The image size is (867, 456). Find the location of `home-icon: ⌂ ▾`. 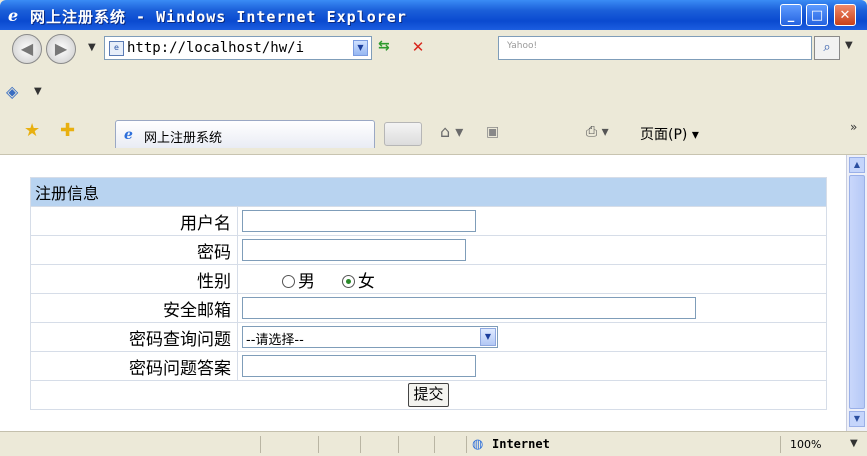

home-icon: ⌂ ▾ is located at coordinates (451, 131).